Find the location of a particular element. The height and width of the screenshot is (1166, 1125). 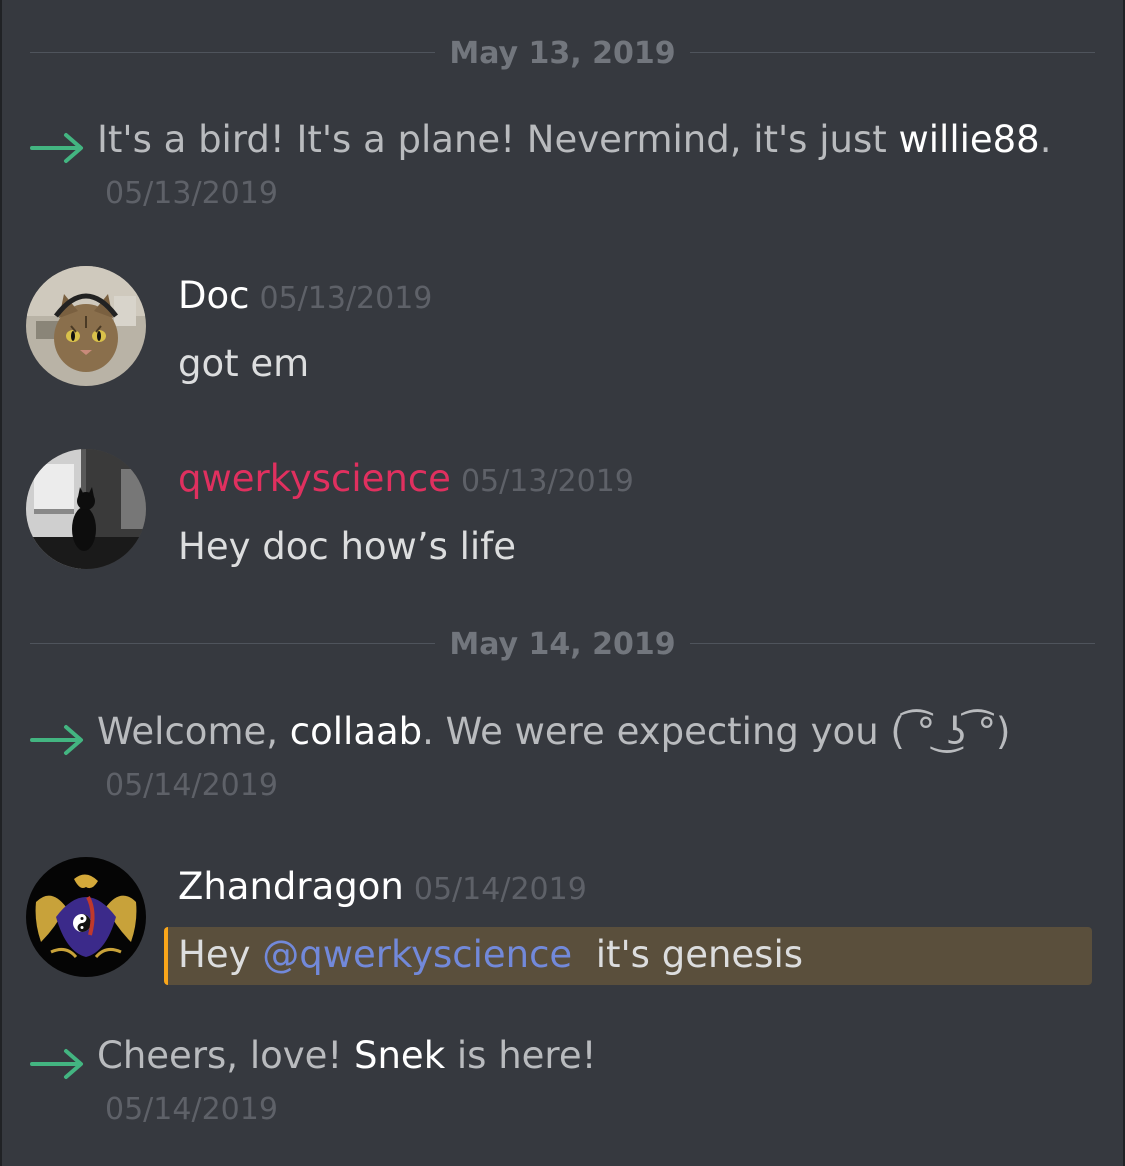

system-message-prefix: Welcome, is located at coordinates (193, 731).